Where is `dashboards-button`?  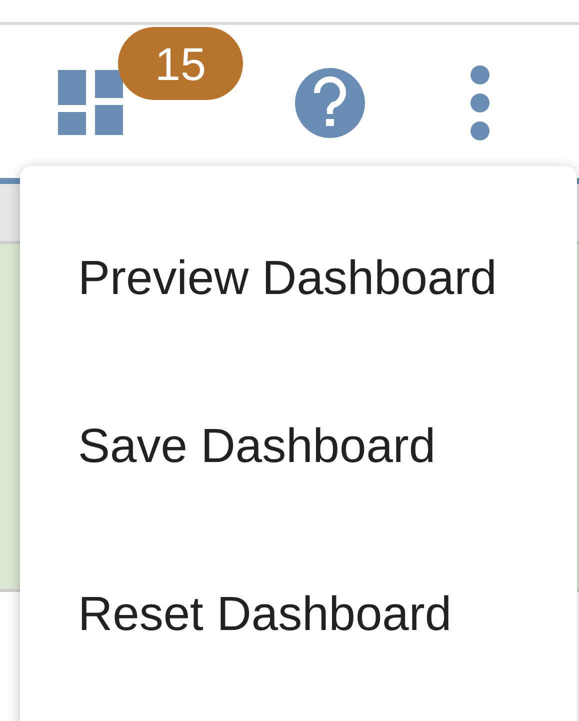 dashboards-button is located at coordinates (90, 102).